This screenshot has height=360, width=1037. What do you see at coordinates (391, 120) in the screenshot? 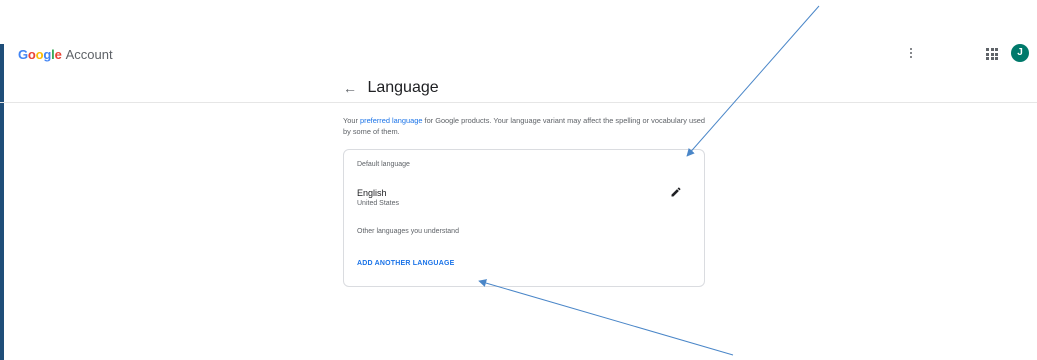
I see `preferred-language-link: preferred language` at bounding box center [391, 120].